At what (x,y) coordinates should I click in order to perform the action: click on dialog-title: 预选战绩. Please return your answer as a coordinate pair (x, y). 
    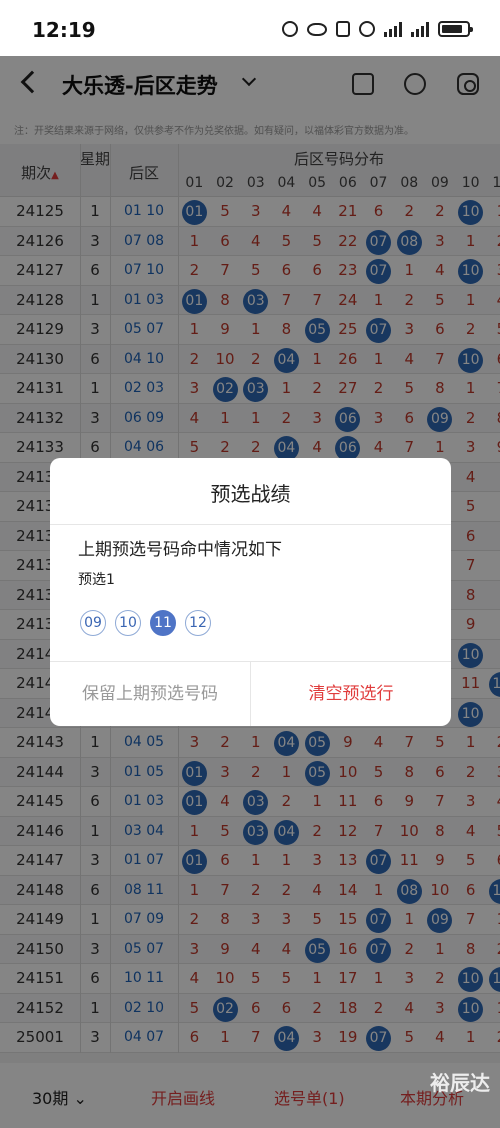
    Looking at the image, I should click on (250, 494).